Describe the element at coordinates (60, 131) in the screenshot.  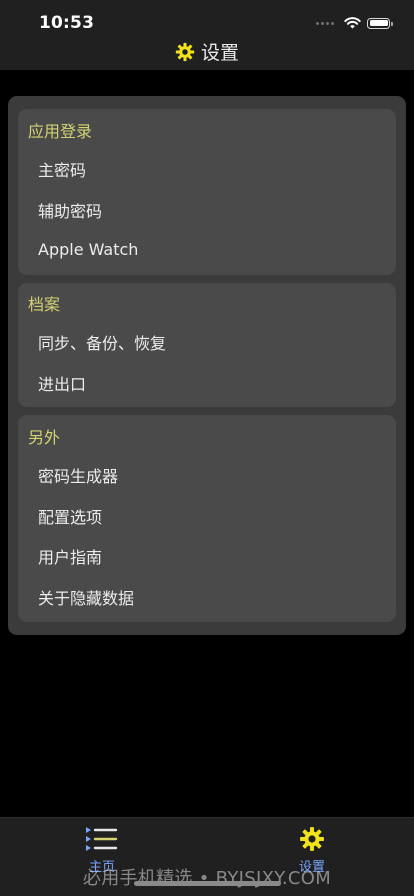
I see `section-header: 应用登录` at that location.